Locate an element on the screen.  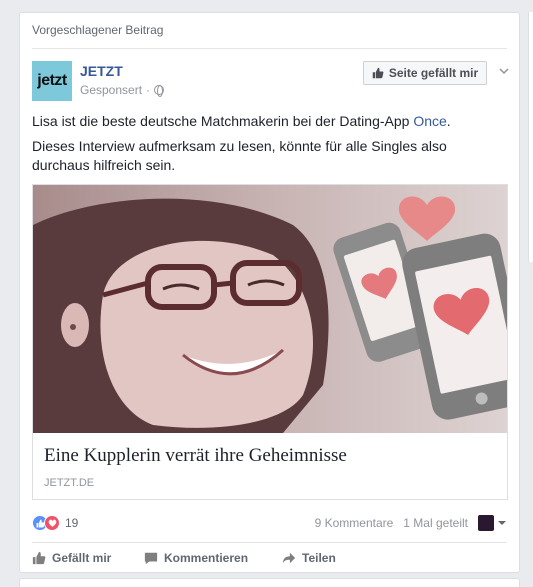
like-button: Gefällt mir is located at coordinates (88, 558).